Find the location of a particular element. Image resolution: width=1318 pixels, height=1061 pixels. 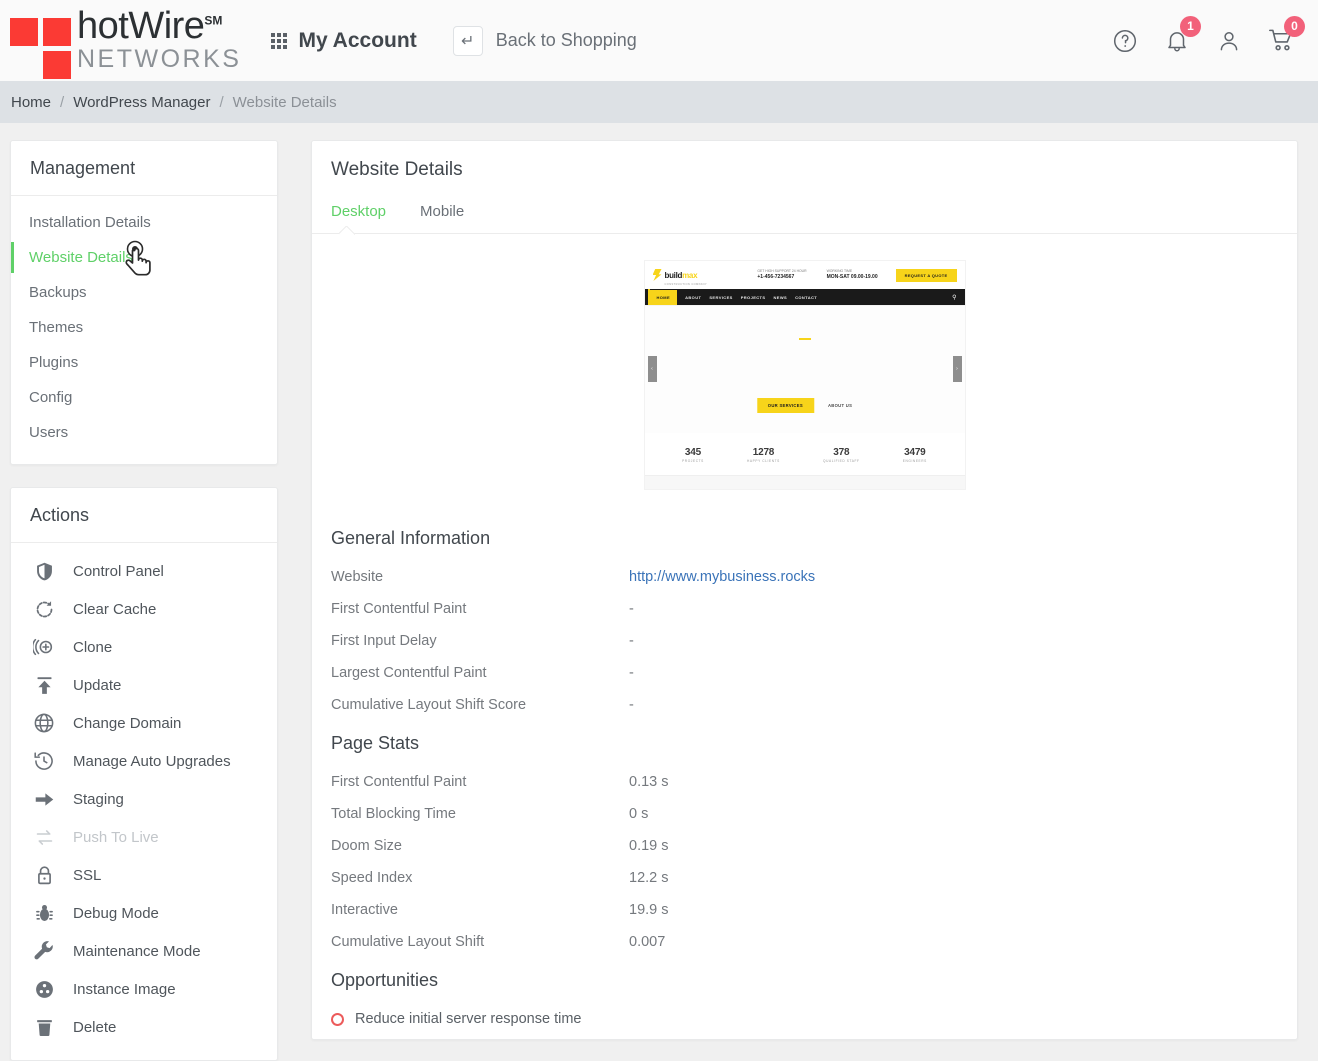

preview-quote-button: REQUEST A QUOTE is located at coordinates (926, 275).